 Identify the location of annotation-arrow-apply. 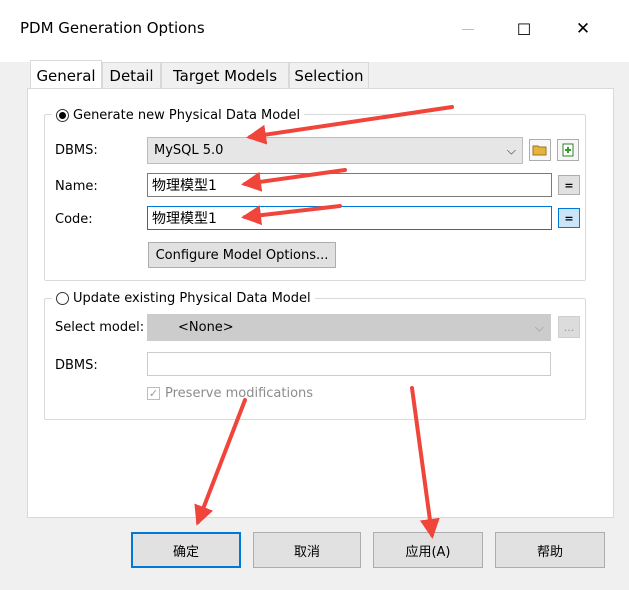
(425, 462).